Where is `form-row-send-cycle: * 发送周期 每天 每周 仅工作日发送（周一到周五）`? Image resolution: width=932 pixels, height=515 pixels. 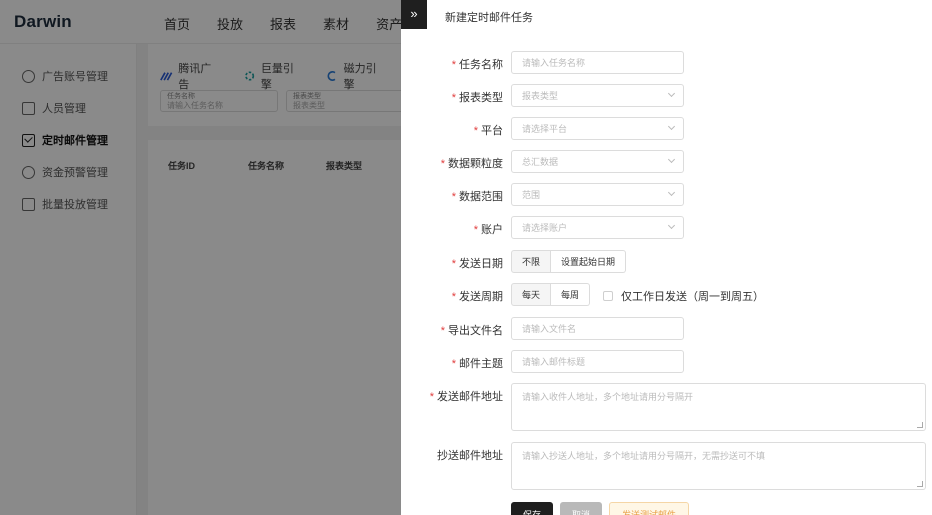
form-row-send-cycle: * 发送周期 每天 每周 仅工作日发送（周一到周五） is located at coordinates (666, 295).